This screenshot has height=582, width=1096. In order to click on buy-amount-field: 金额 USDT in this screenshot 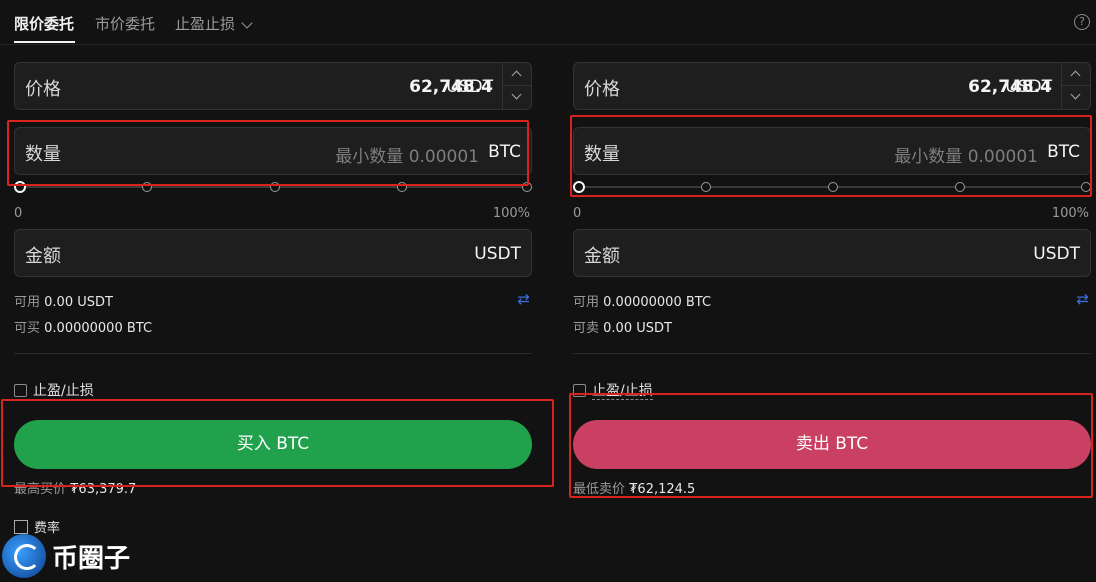, I will do `click(273, 253)`.